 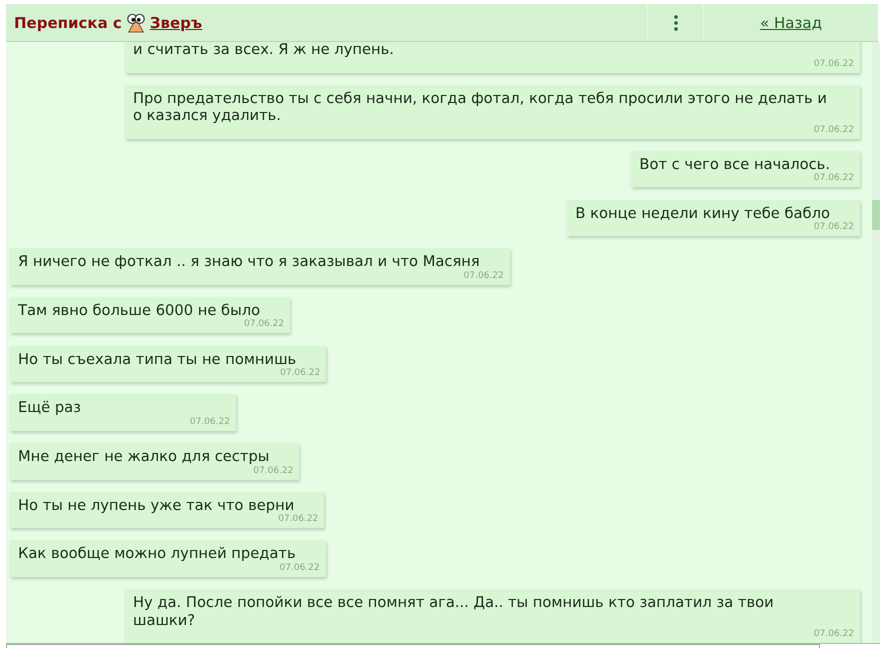 What do you see at coordinates (136, 22) in the screenshot?
I see `cartoon-avatar-icon` at bounding box center [136, 22].